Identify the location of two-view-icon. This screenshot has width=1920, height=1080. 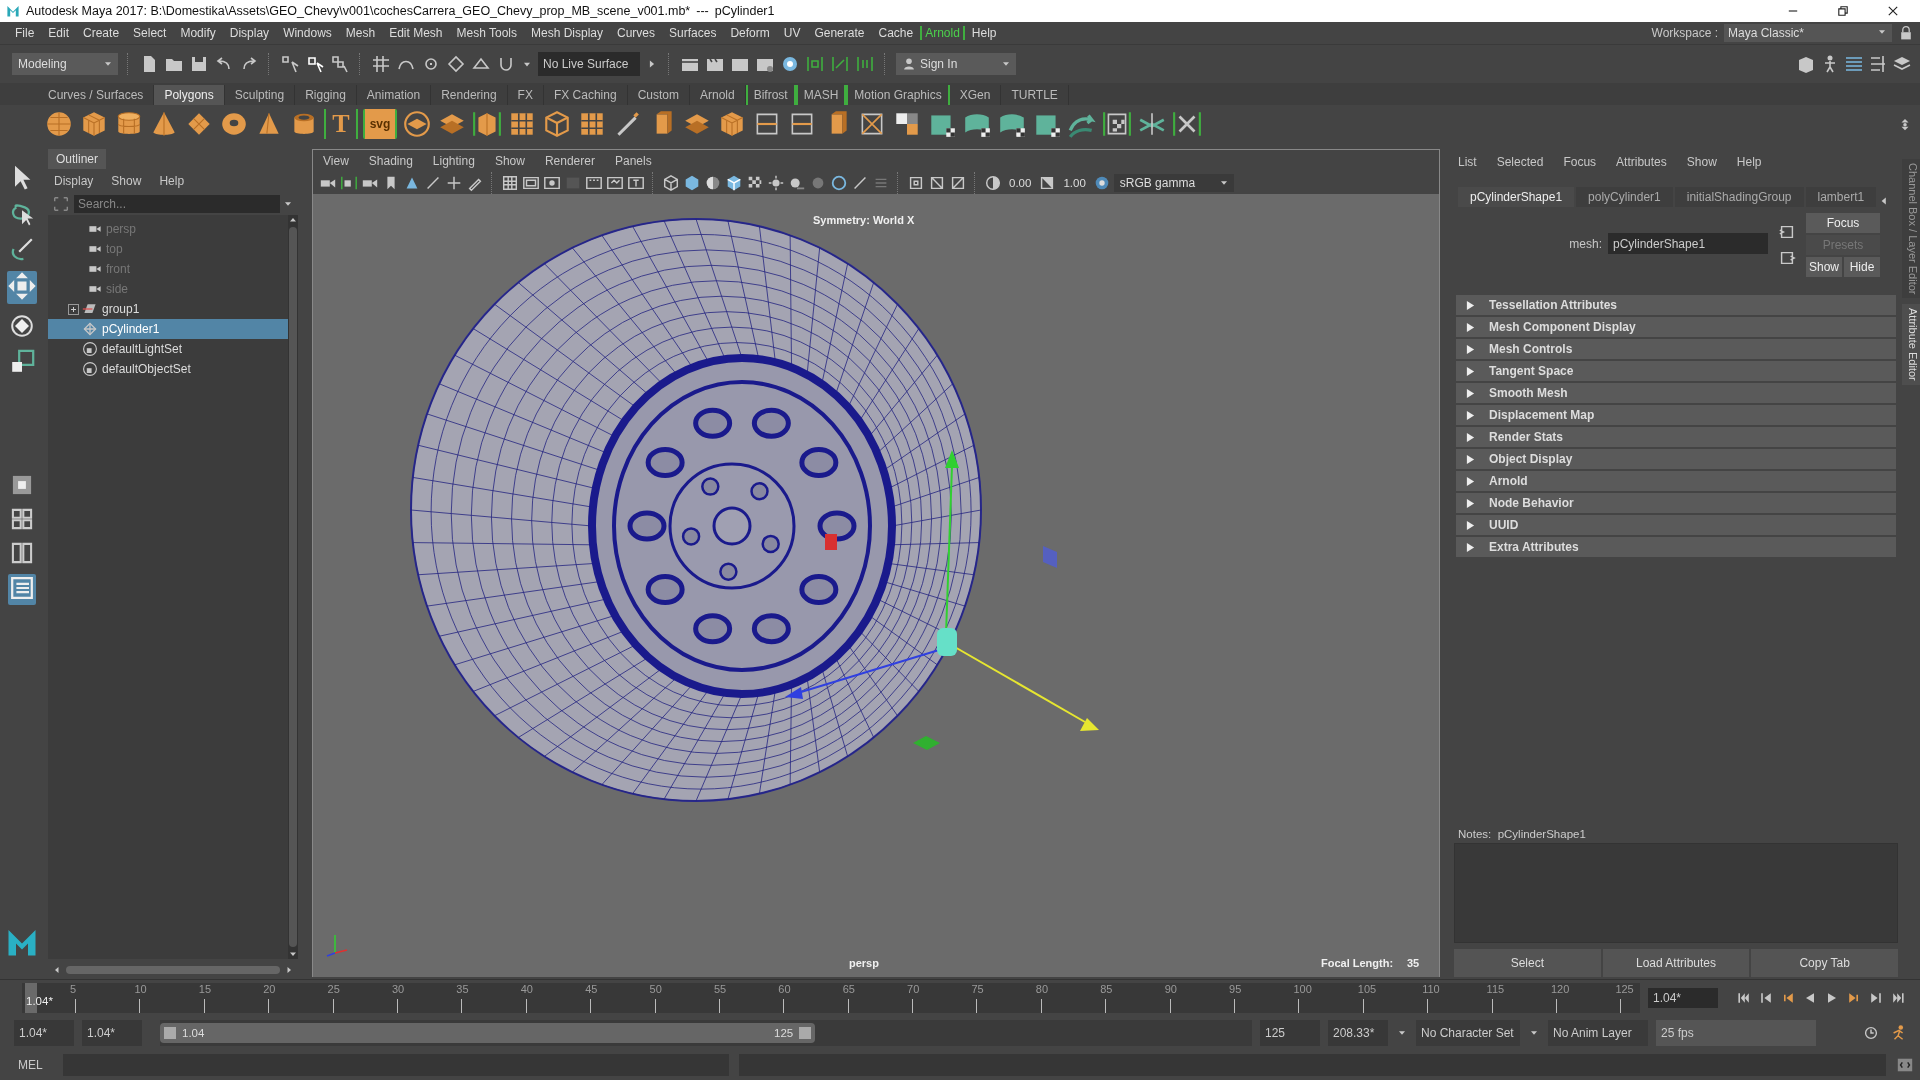
(22, 553).